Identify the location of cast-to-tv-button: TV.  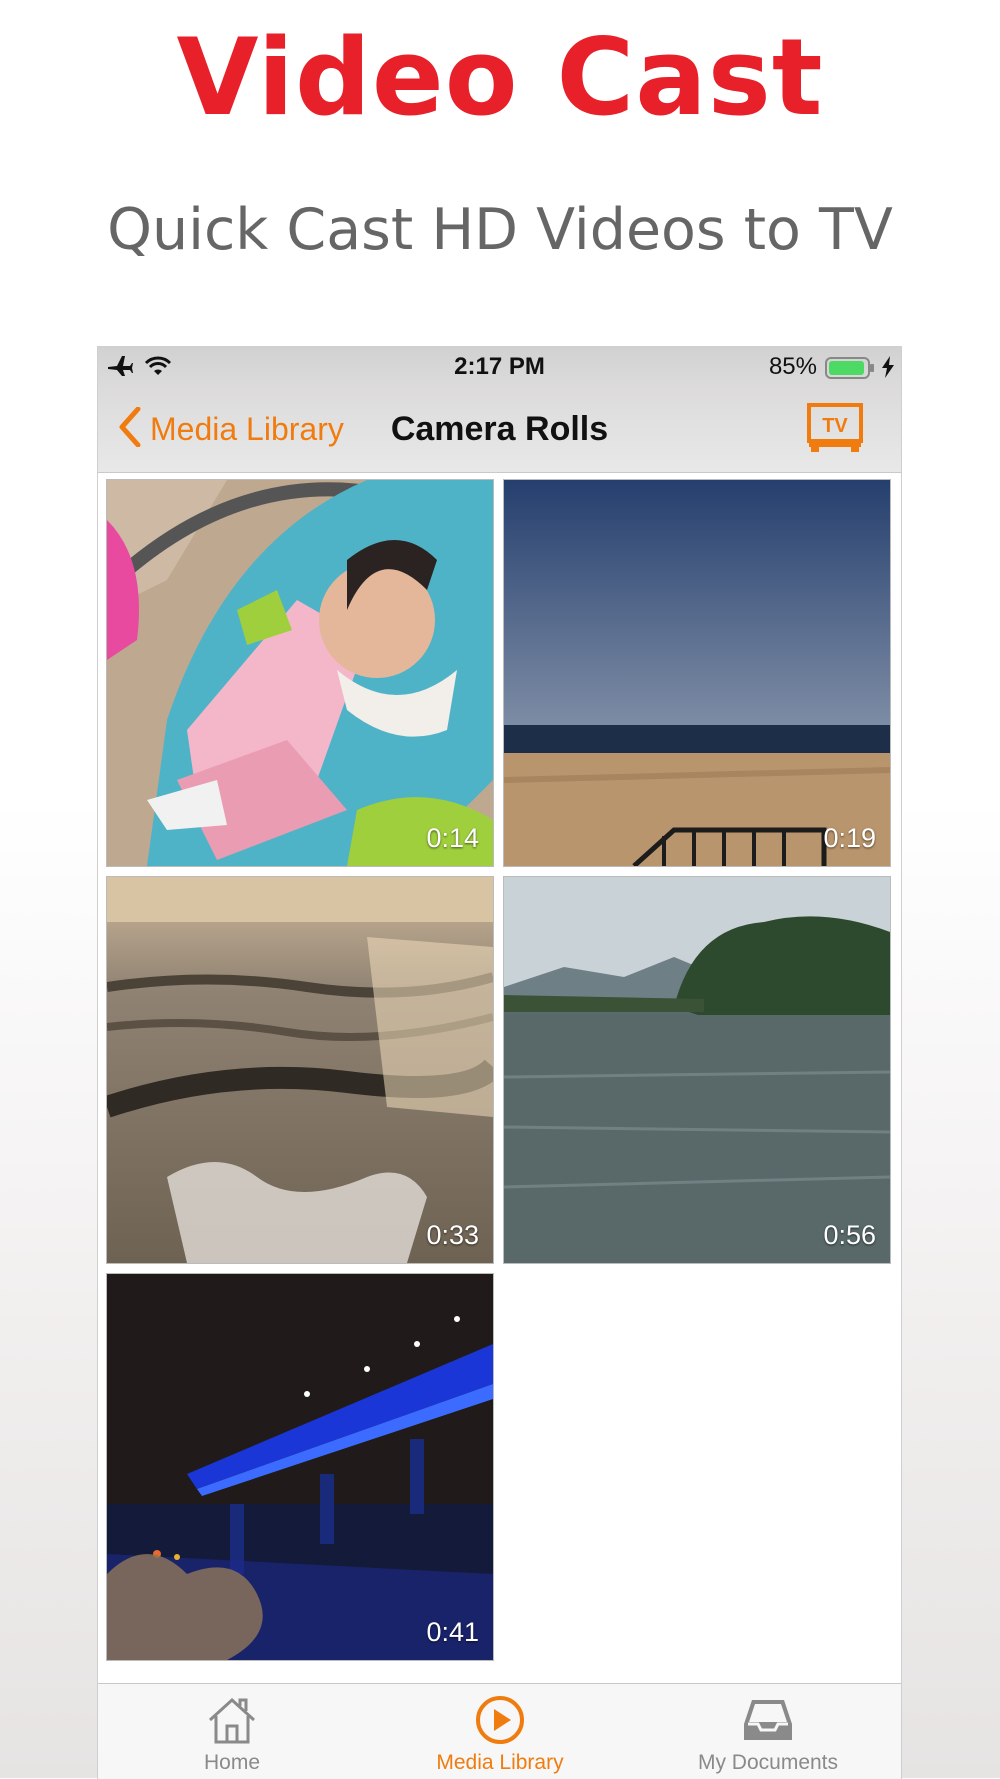
(835, 430).